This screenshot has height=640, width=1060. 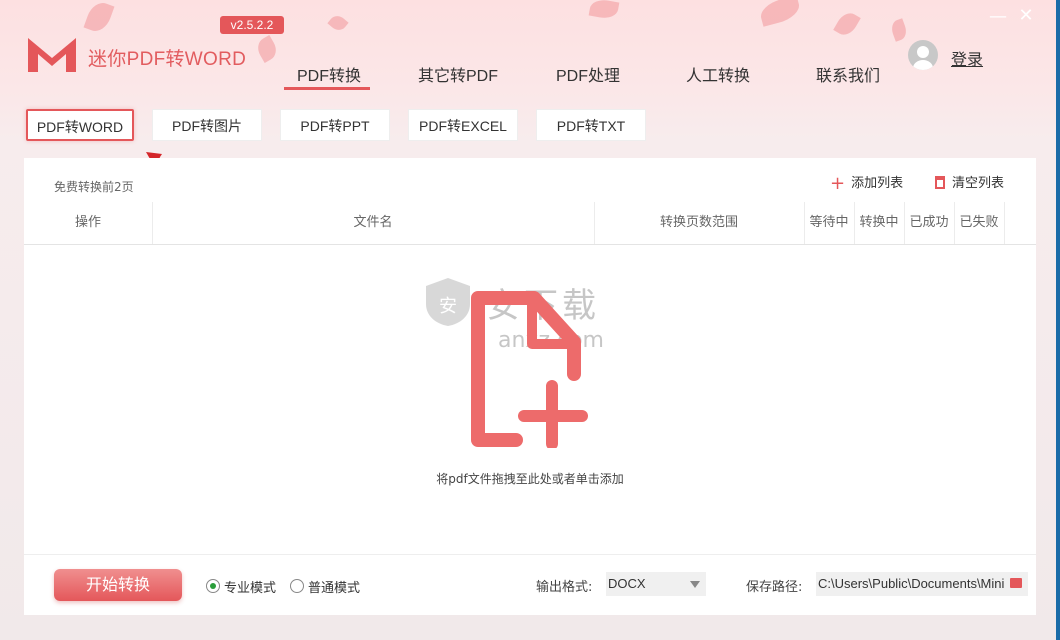 What do you see at coordinates (718, 74) in the screenshot?
I see `nav-manual-convert: 人工转换` at bounding box center [718, 74].